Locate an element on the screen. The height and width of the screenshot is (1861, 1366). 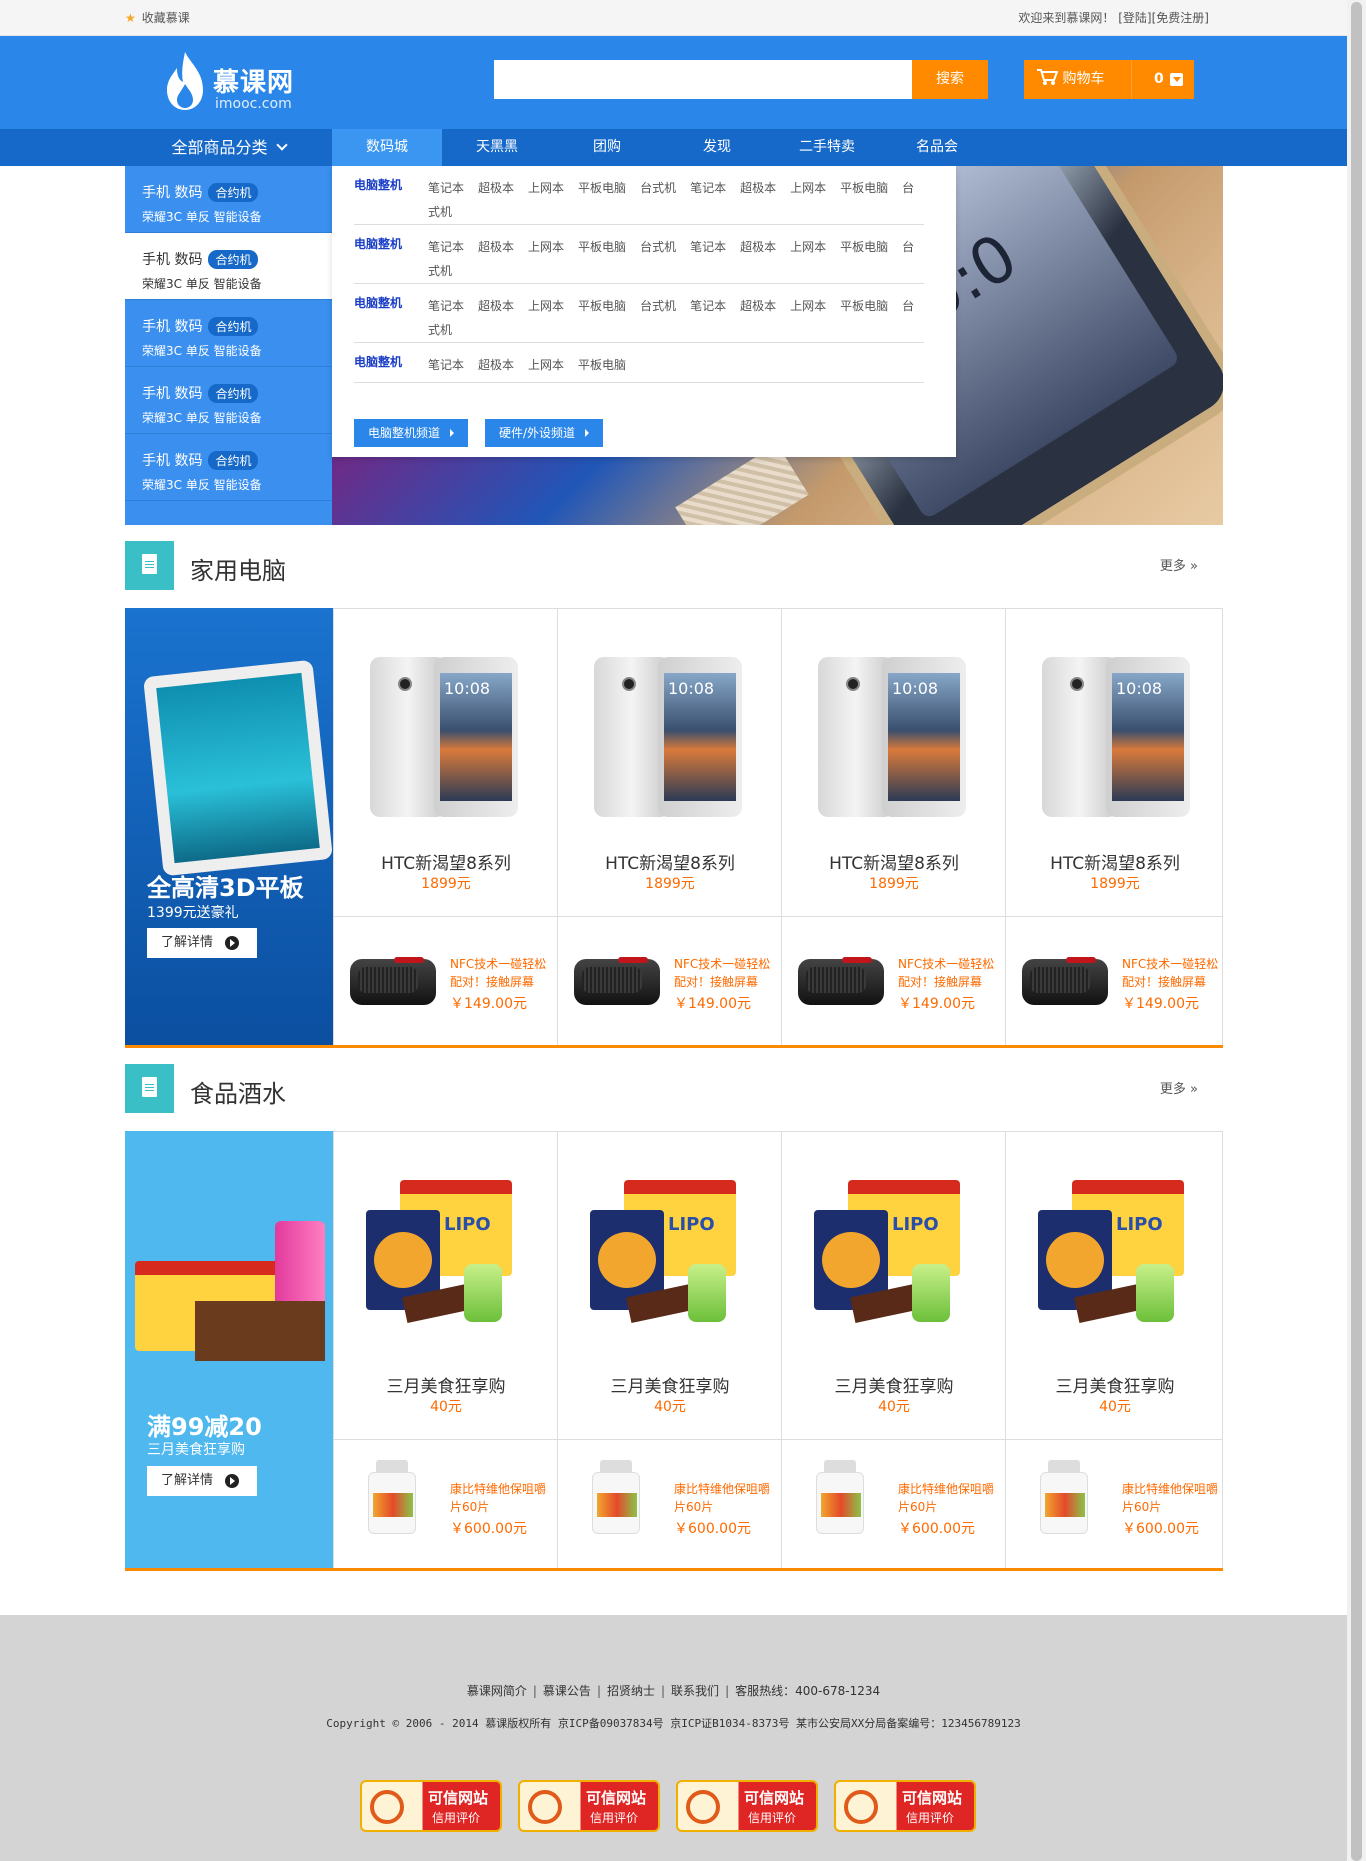
favorite-link: ★ 收藏慕课 is located at coordinates (157, 17).